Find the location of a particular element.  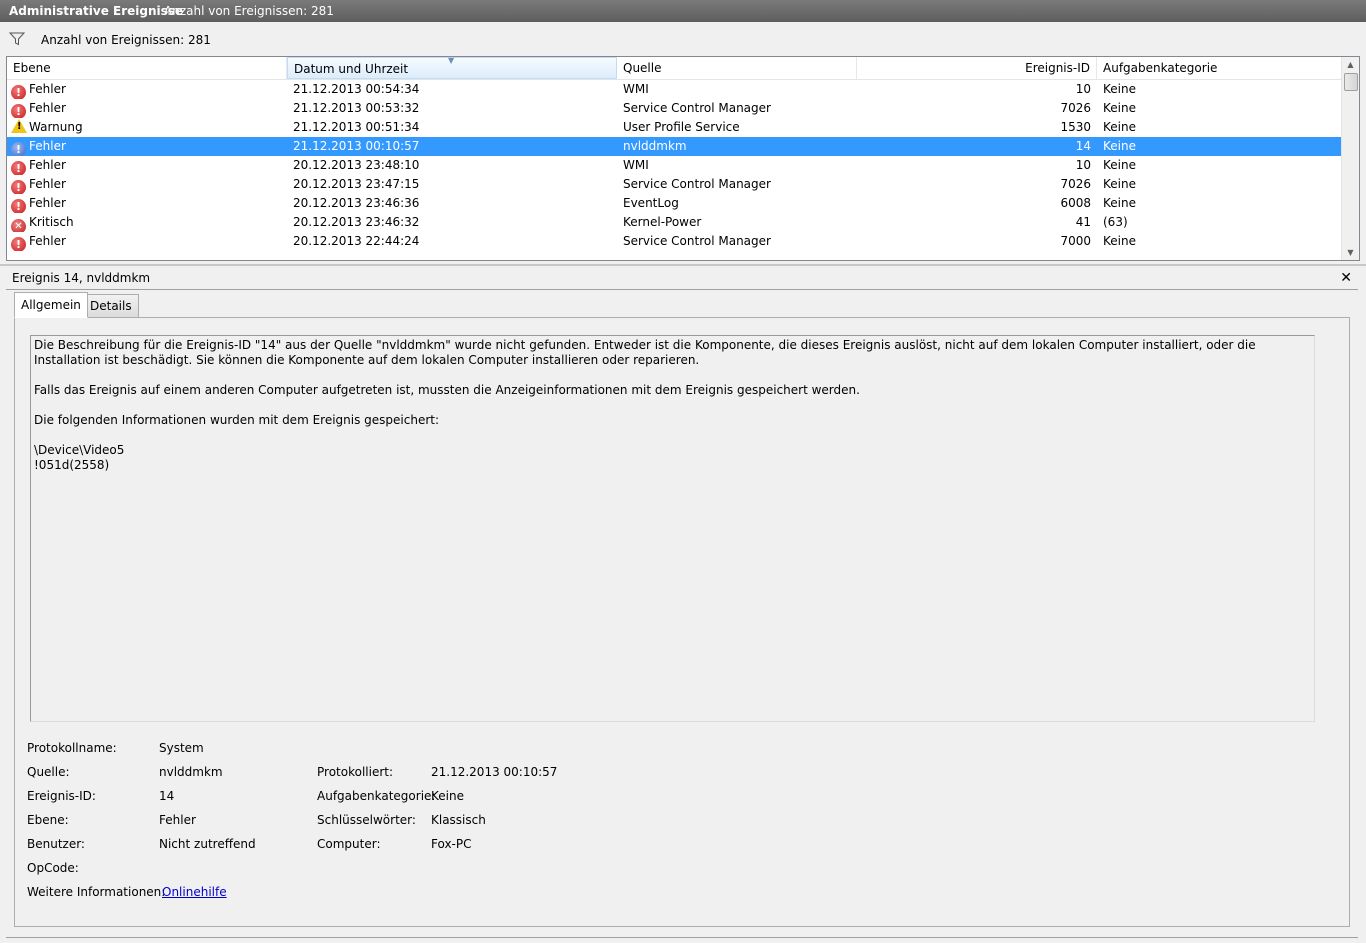

table-row: ! Fehler 20.12.2013 23:48:10 WMI 10 Keine is located at coordinates (674, 165).